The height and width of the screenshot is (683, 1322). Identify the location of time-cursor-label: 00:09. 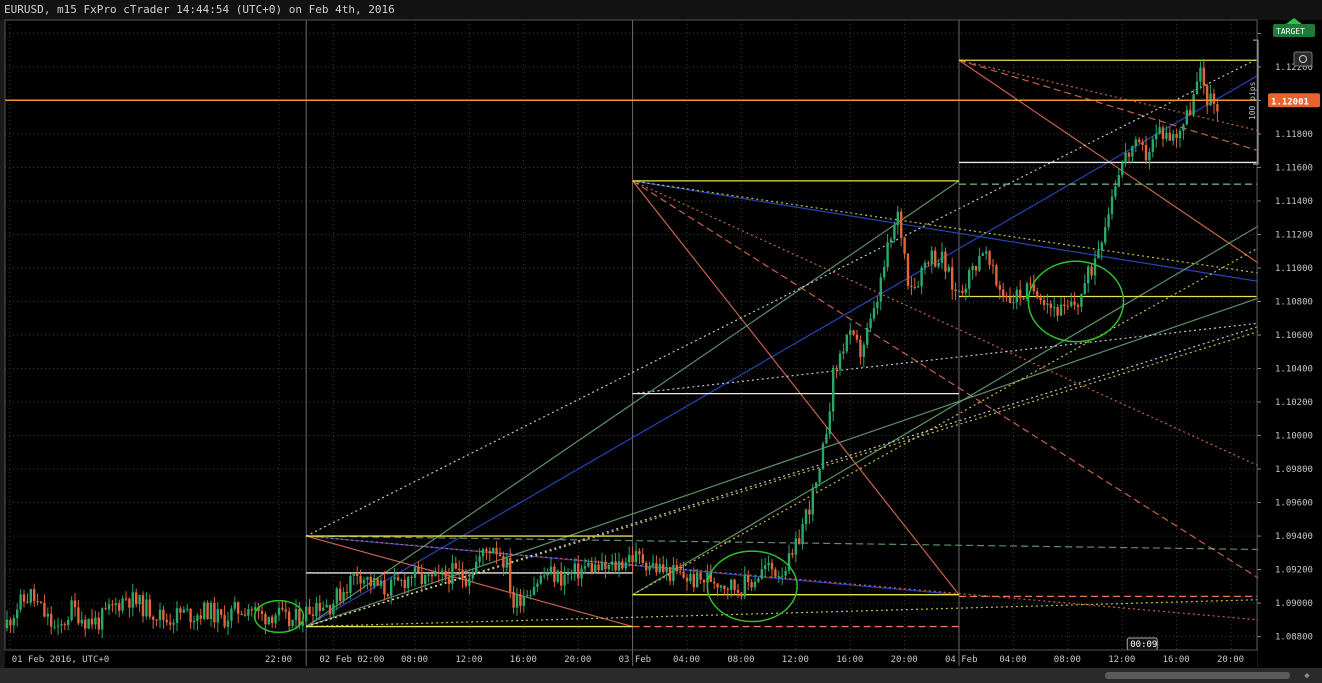
(1143, 645).